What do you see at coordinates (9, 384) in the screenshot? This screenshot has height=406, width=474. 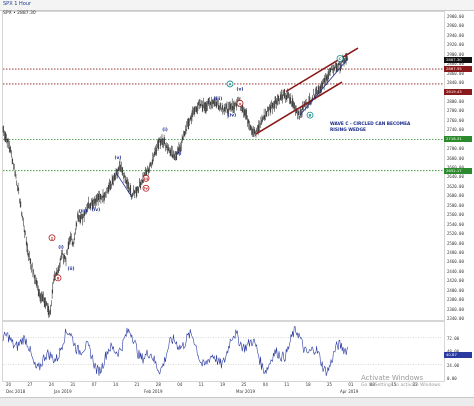 I see `time-tick-label: 20` at bounding box center [9, 384].